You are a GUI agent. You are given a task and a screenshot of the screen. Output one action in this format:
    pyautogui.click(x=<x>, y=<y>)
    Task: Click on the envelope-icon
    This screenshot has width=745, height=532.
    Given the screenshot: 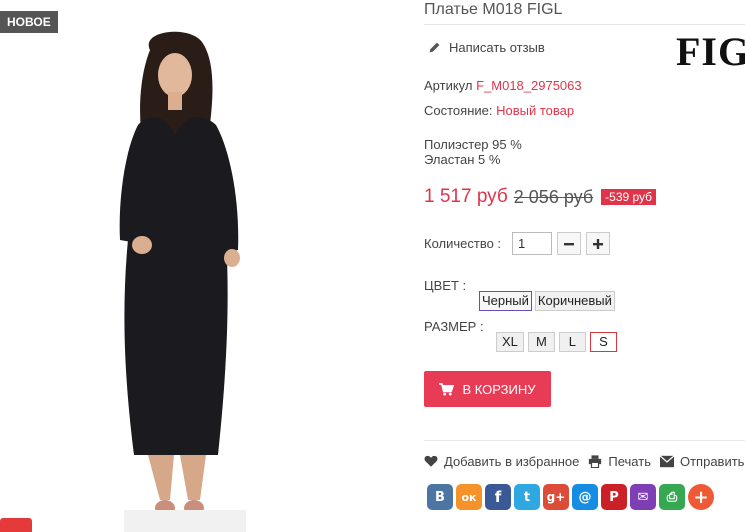 What is the action you would take?
    pyautogui.click(x=666, y=461)
    